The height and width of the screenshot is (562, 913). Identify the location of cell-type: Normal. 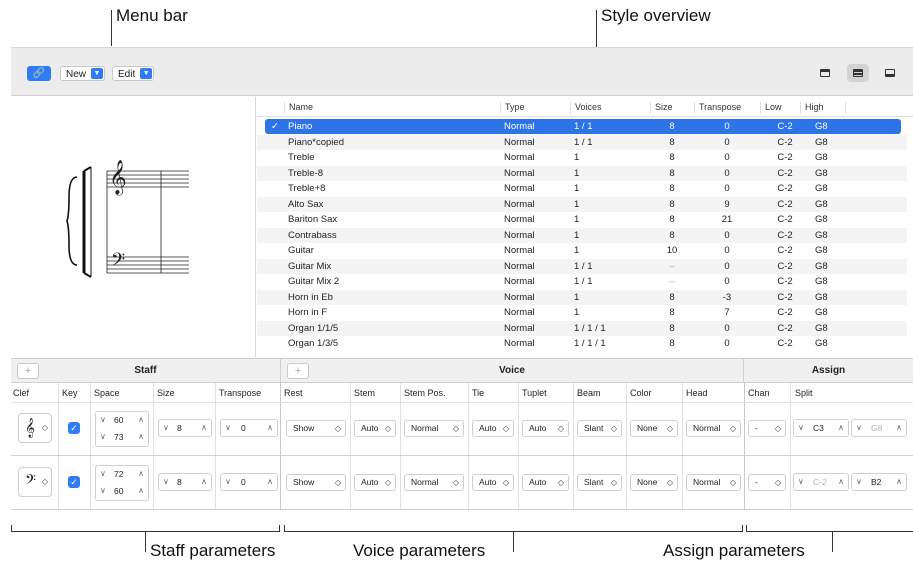
(519, 328).